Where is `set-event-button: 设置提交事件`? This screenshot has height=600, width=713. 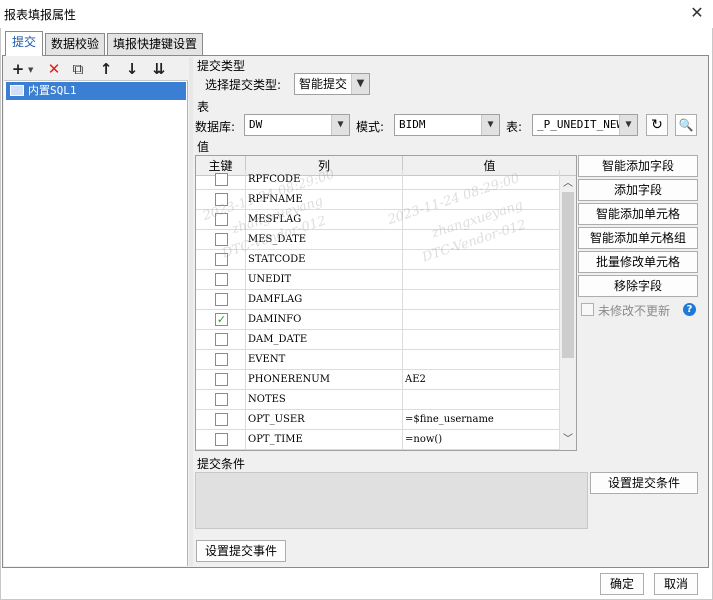
set-event-button: 设置提交事件 is located at coordinates (241, 551).